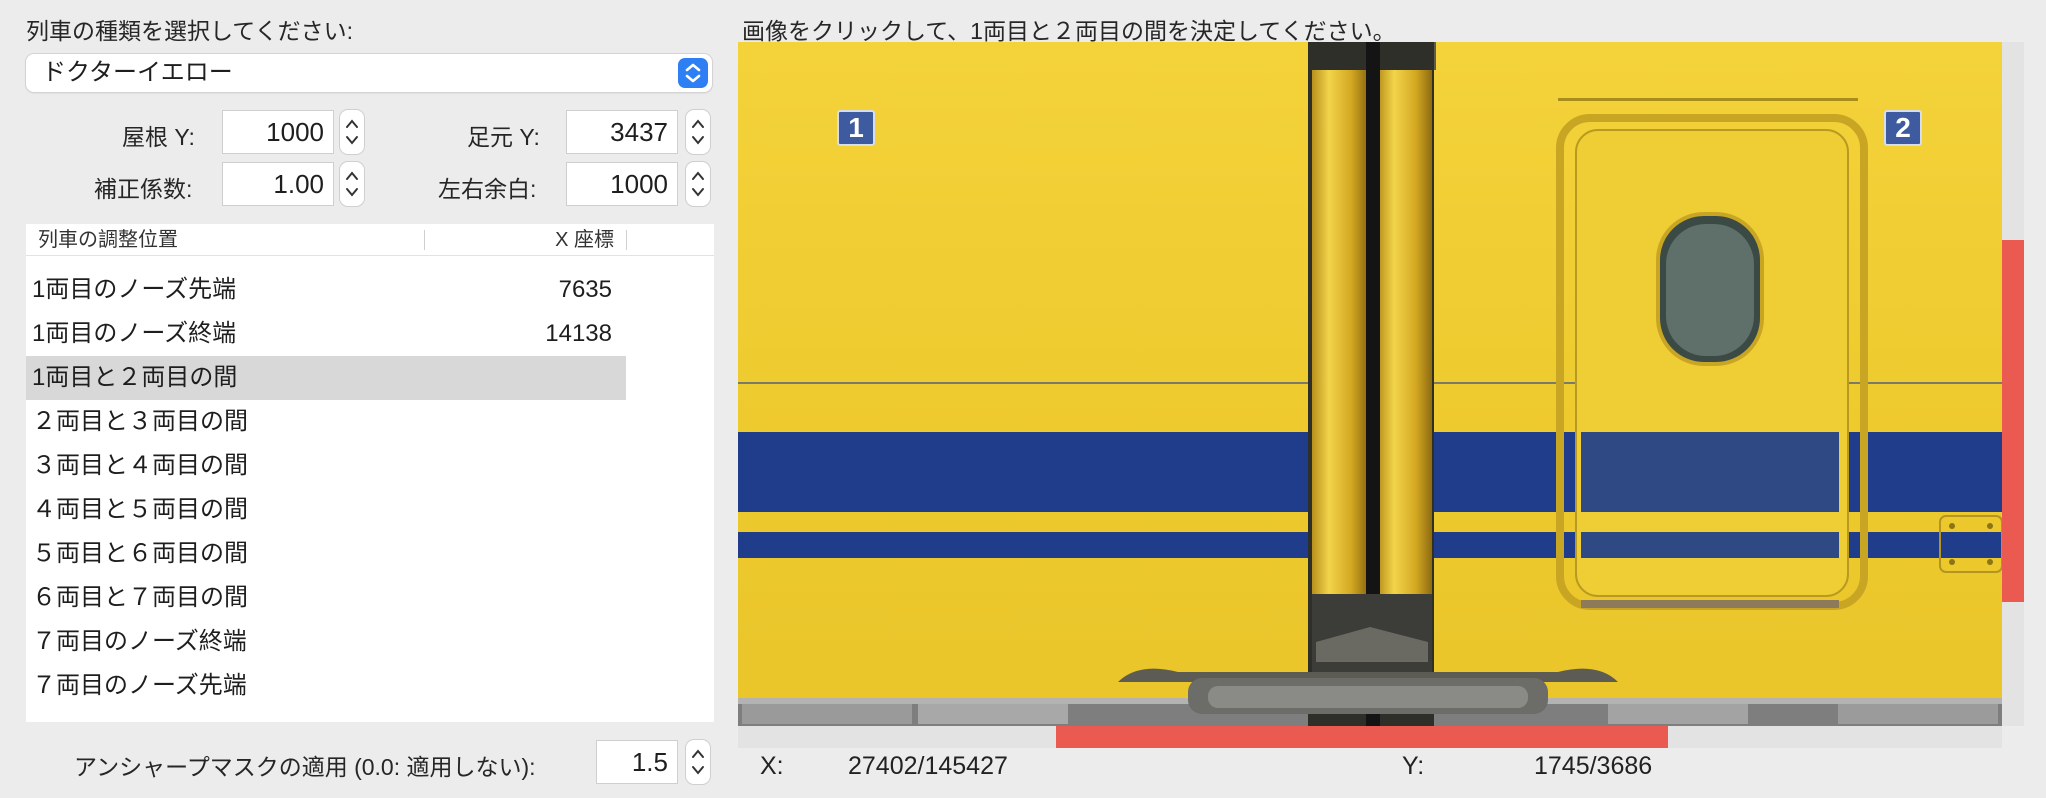 The width and height of the screenshot is (2046, 798). What do you see at coordinates (326, 466) in the screenshot?
I see `table-row: ３両目と４両目の間` at bounding box center [326, 466].